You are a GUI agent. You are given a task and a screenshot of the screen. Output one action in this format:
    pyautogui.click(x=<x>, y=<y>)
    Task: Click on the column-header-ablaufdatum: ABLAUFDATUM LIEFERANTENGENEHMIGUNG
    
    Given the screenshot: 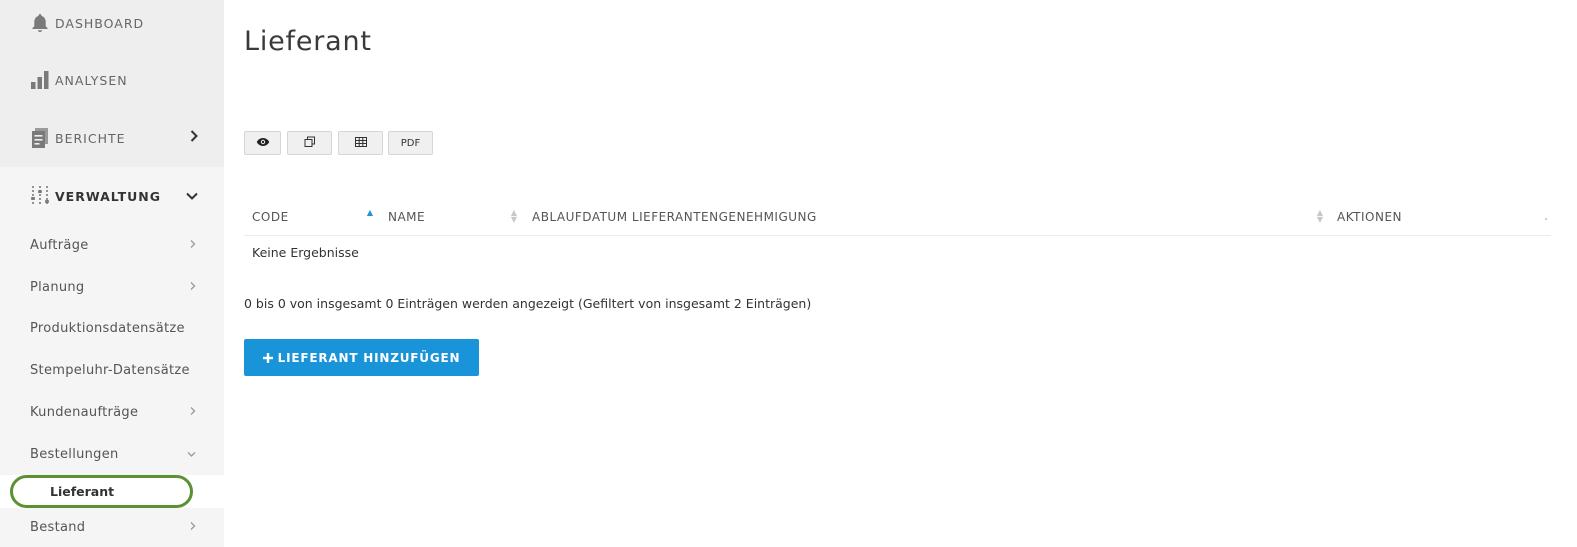 What is the action you would take?
    pyautogui.click(x=674, y=217)
    